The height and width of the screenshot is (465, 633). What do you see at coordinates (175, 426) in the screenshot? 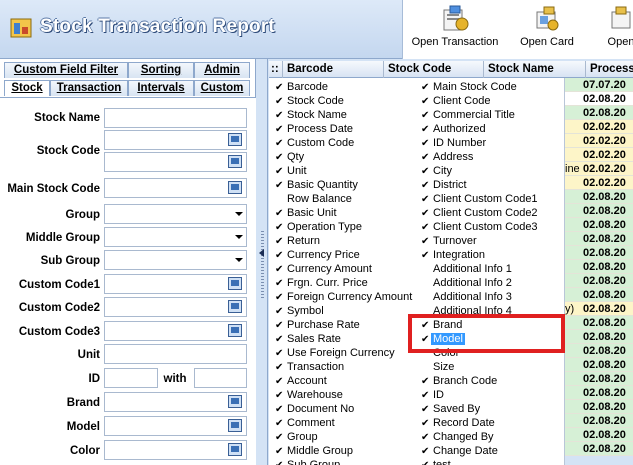
I see `model-input` at bounding box center [175, 426].